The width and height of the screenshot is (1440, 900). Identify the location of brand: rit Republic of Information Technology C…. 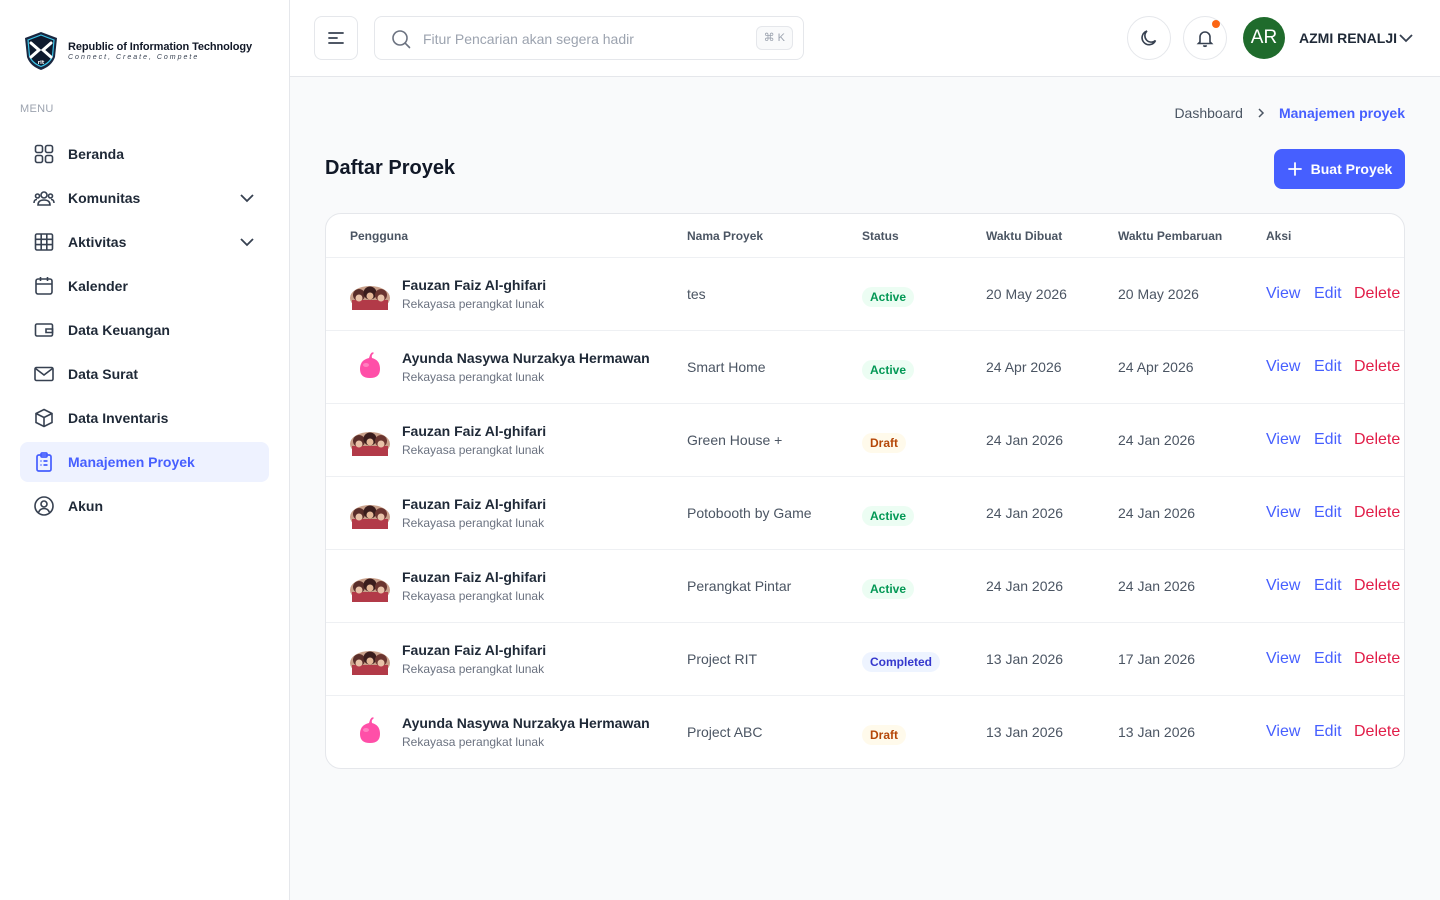
(137, 51).